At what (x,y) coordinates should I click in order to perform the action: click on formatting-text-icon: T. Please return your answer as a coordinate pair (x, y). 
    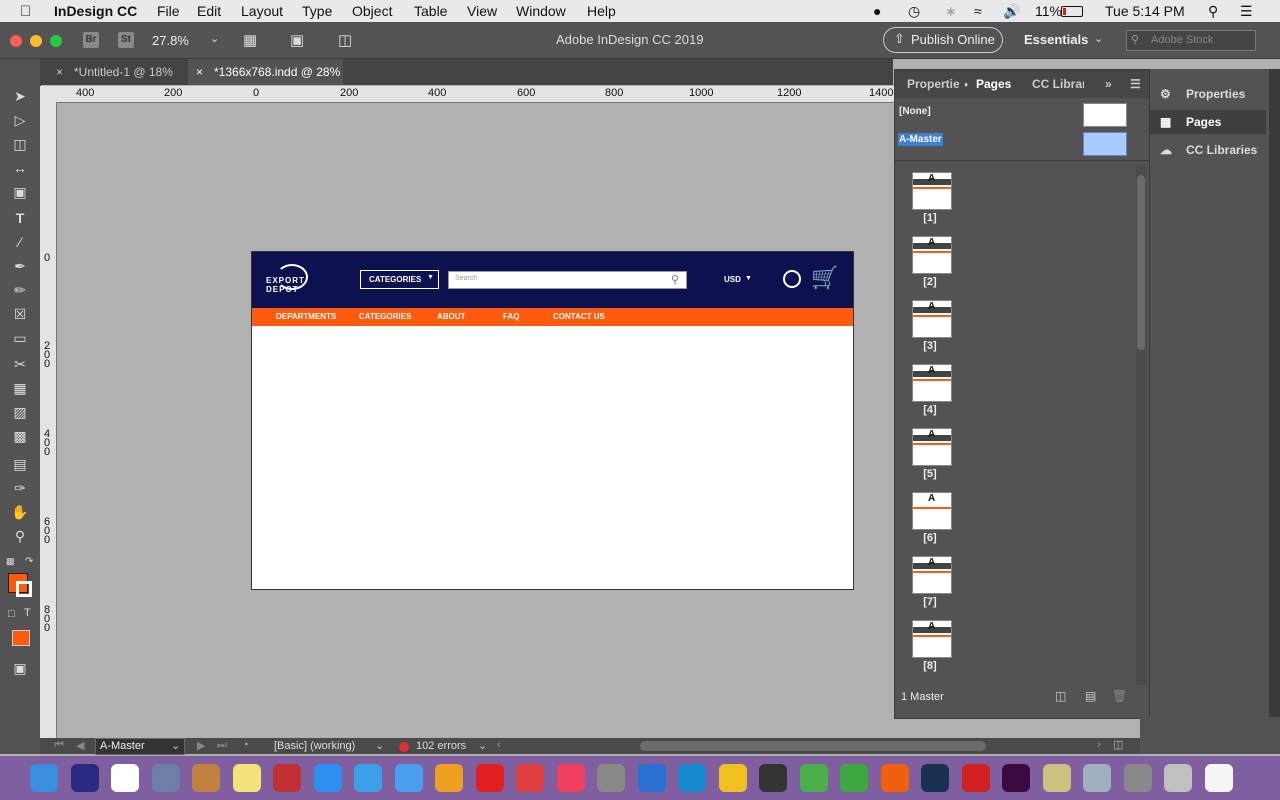
    Looking at the image, I should click on (27, 613).